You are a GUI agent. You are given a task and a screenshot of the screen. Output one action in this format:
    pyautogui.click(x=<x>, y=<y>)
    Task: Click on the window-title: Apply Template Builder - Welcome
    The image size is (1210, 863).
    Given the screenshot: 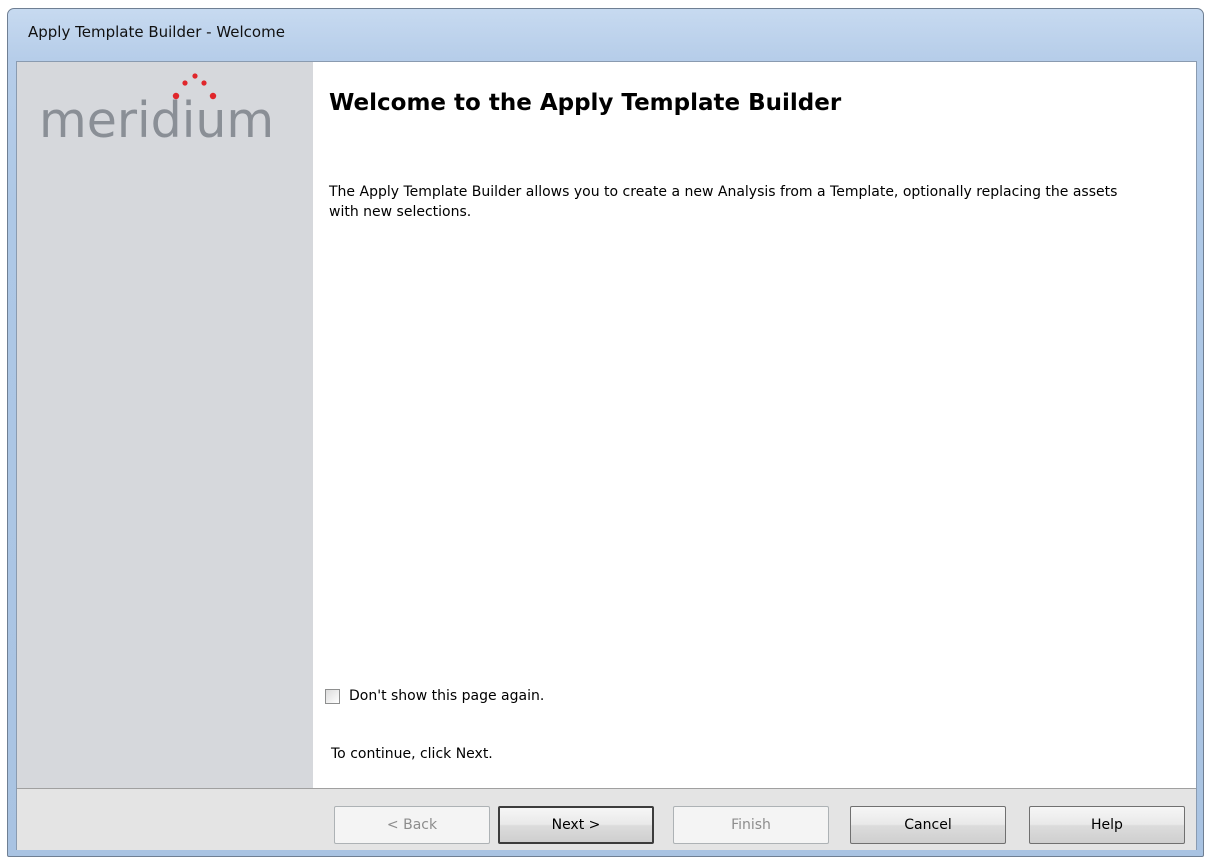 What is the action you would take?
    pyautogui.click(x=156, y=32)
    